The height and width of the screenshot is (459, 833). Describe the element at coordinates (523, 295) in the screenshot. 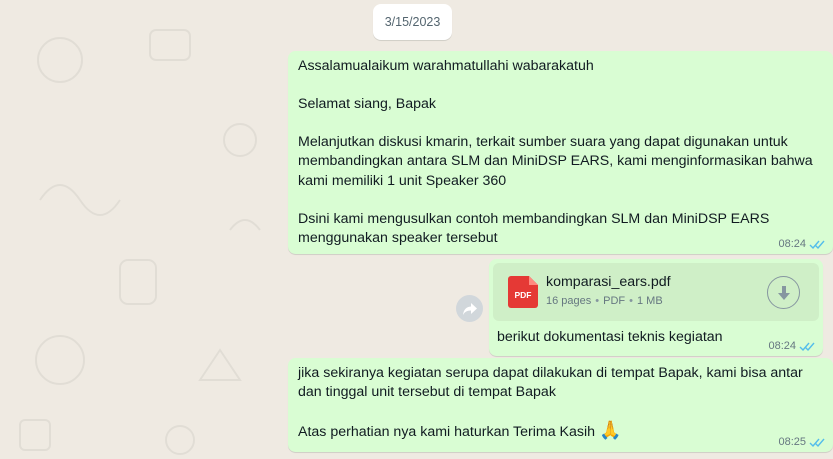

I see `pdf-badge-label: PDF` at that location.